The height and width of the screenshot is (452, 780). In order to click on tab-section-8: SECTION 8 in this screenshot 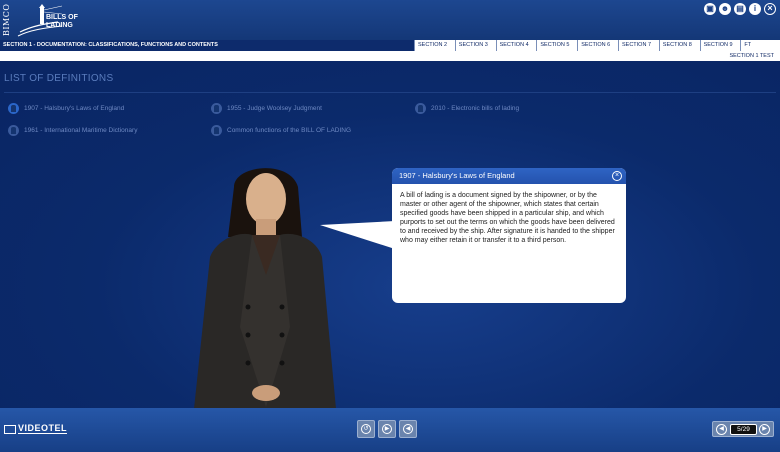, I will do `click(679, 45)`.